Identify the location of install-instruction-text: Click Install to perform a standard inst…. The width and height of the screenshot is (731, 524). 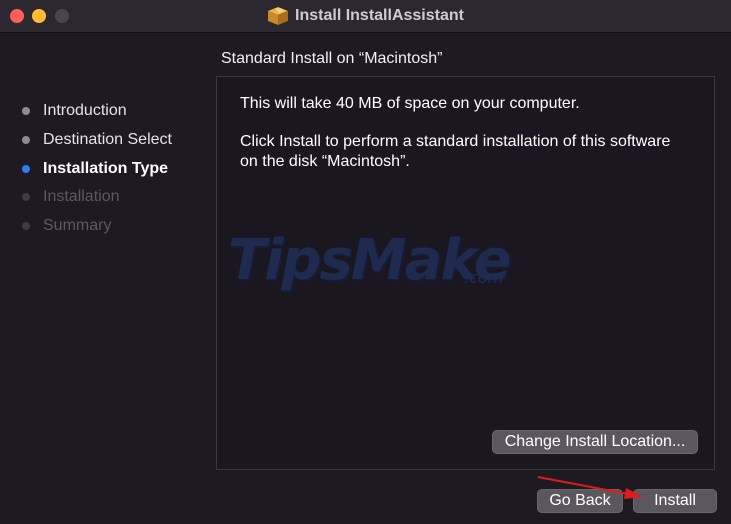
(455, 141).